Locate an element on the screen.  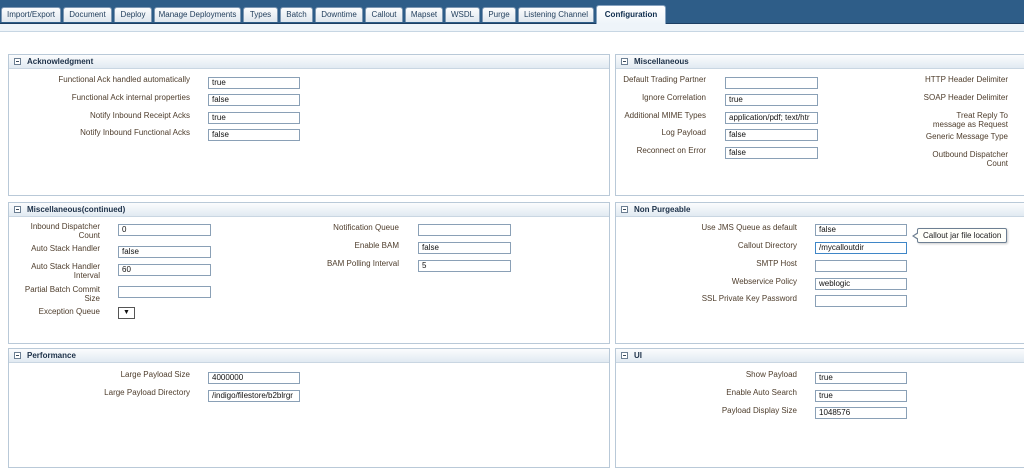
enable-bam-label: Enable BAM is located at coordinates (376, 245).